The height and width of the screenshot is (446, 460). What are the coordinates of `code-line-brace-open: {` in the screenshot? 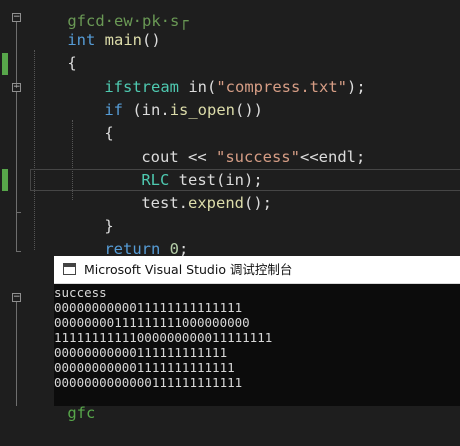 It's located at (53, 51).